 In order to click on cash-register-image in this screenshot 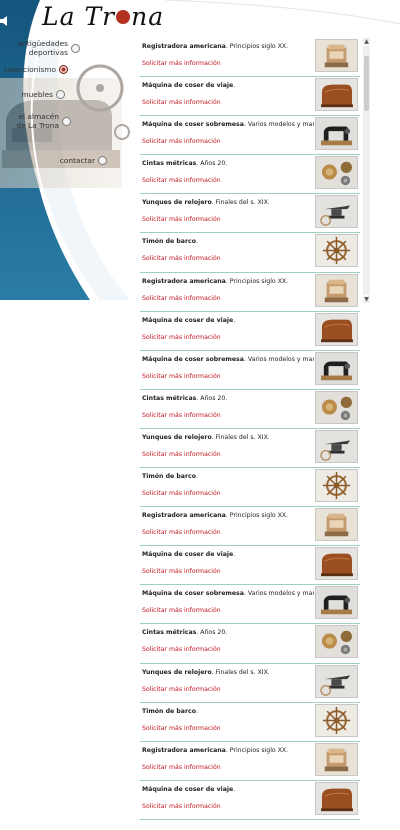, I will do `click(336, 525)`.